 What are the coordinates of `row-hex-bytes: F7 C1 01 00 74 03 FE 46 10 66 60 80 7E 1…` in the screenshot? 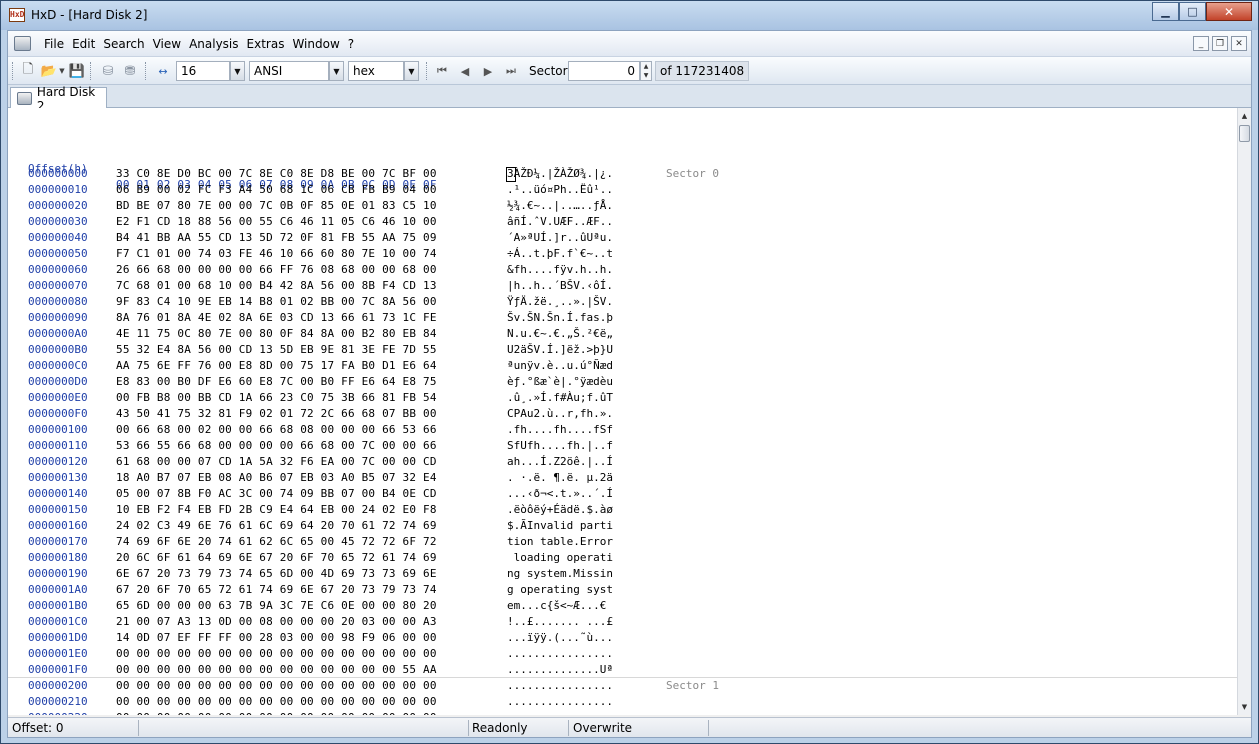 It's located at (276, 254).